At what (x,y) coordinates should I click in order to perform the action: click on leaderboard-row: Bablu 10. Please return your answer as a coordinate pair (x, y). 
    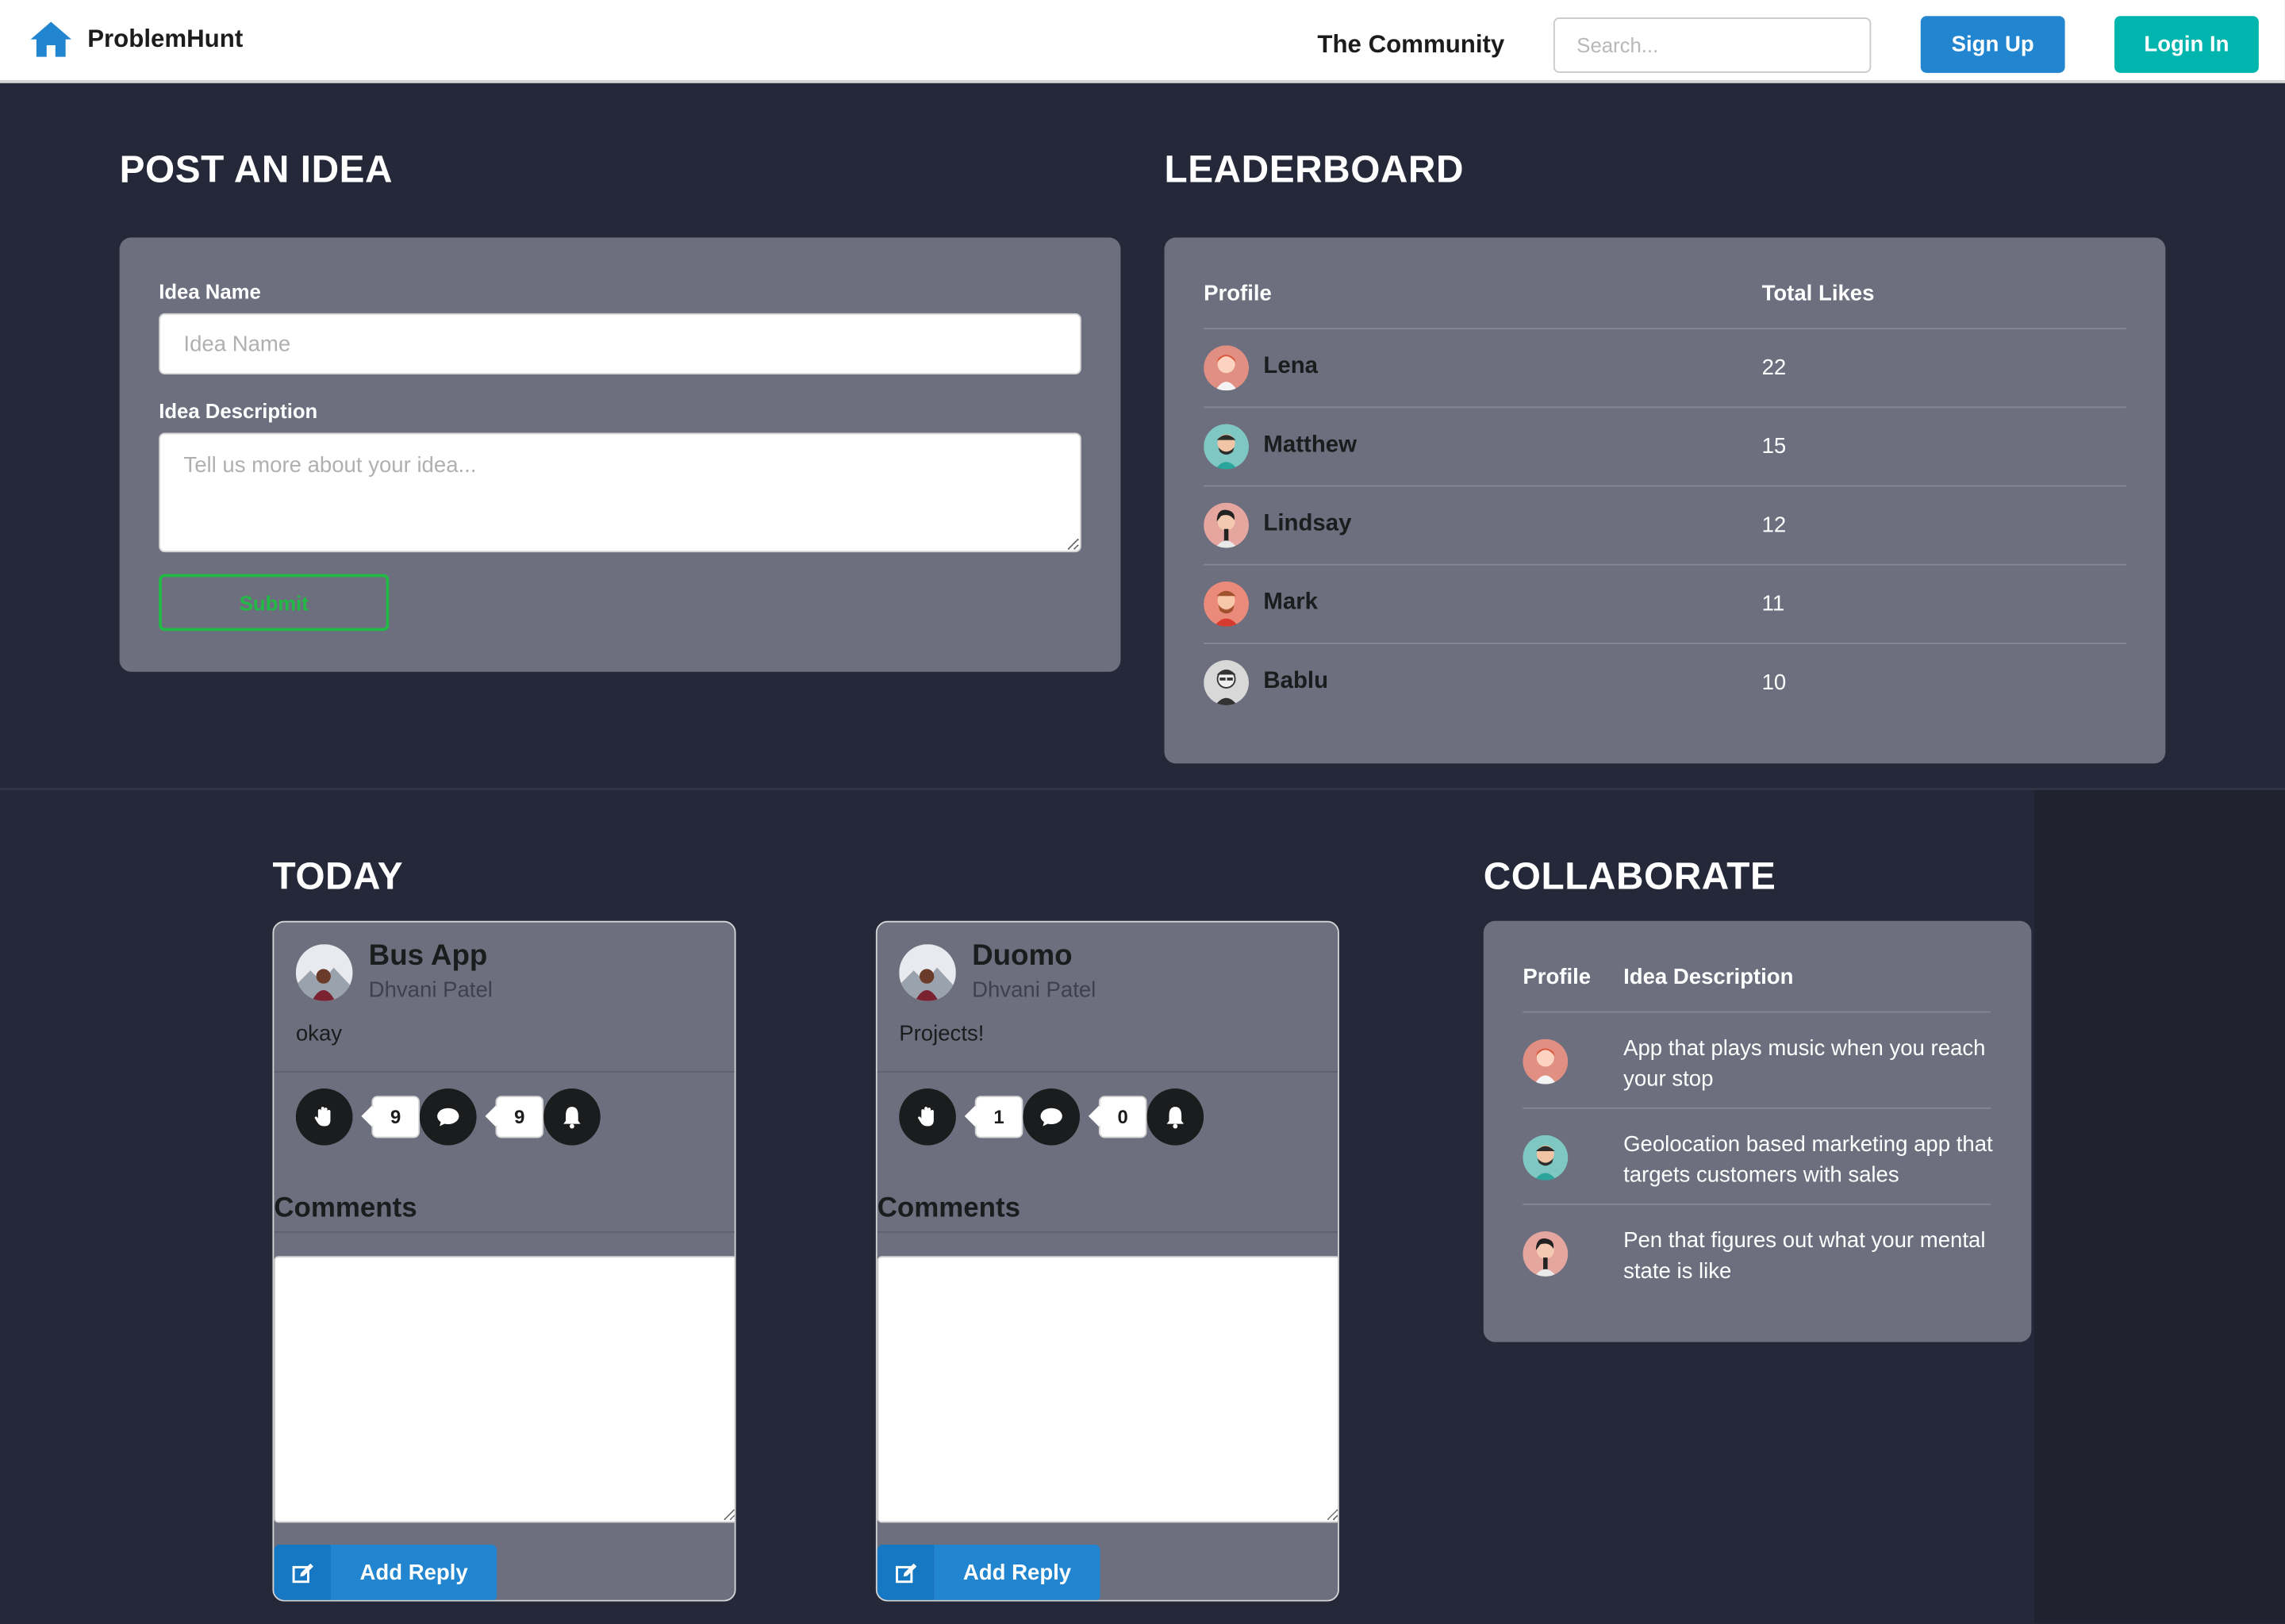
    Looking at the image, I should click on (1665, 681).